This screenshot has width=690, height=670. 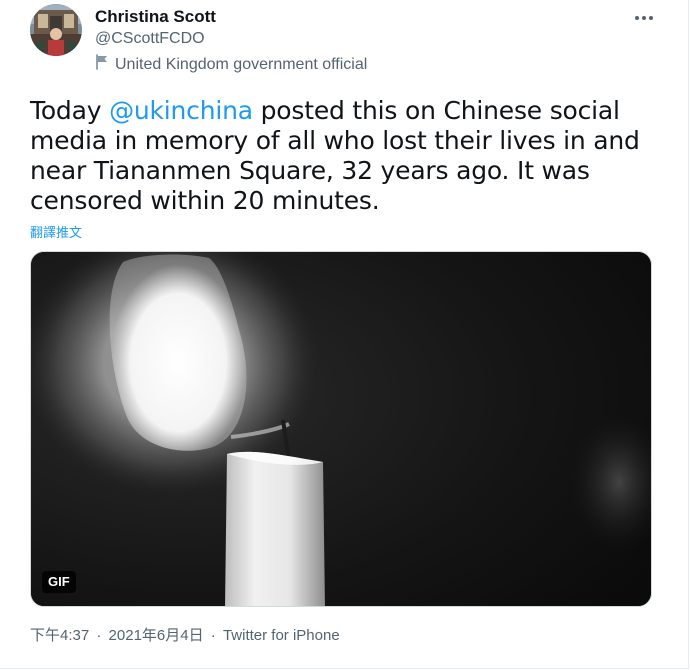 I want to click on avatar, so click(x=56, y=30).